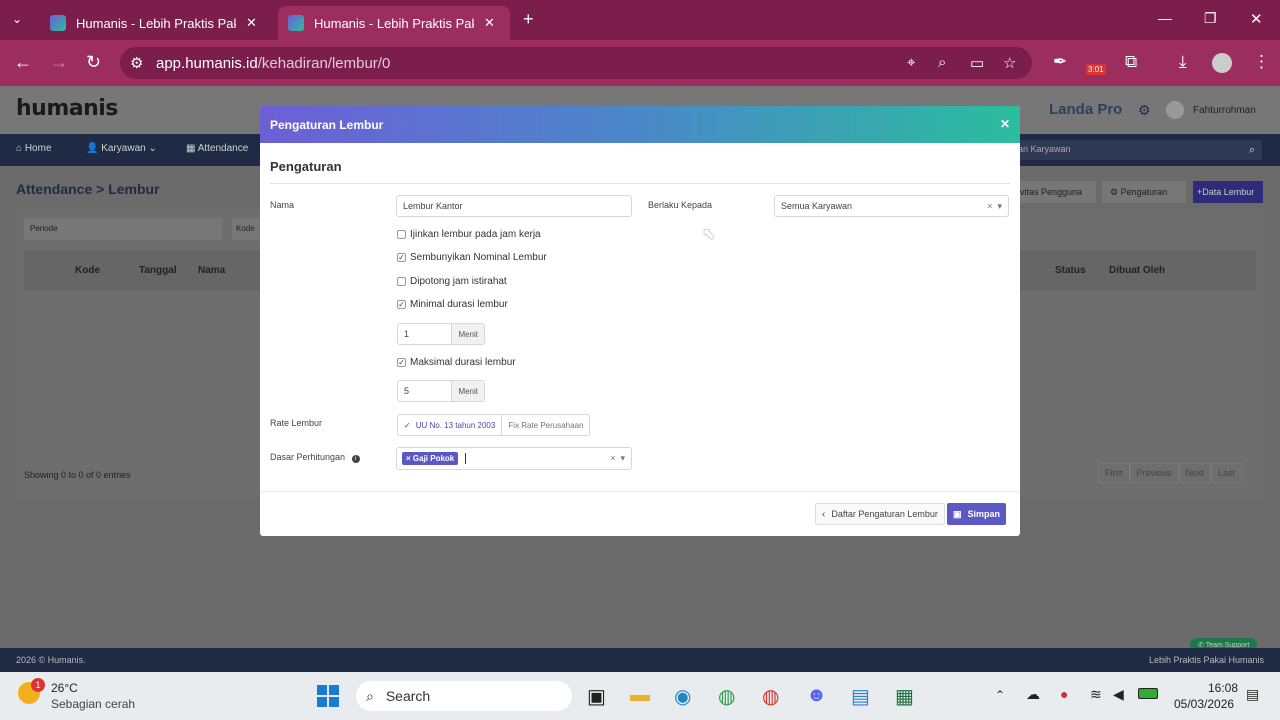 Image resolution: width=1280 pixels, height=720 pixels. Describe the element at coordinates (1144, 192) in the screenshot. I see `pengaturan-button: ⚙ Pengaturan` at that location.